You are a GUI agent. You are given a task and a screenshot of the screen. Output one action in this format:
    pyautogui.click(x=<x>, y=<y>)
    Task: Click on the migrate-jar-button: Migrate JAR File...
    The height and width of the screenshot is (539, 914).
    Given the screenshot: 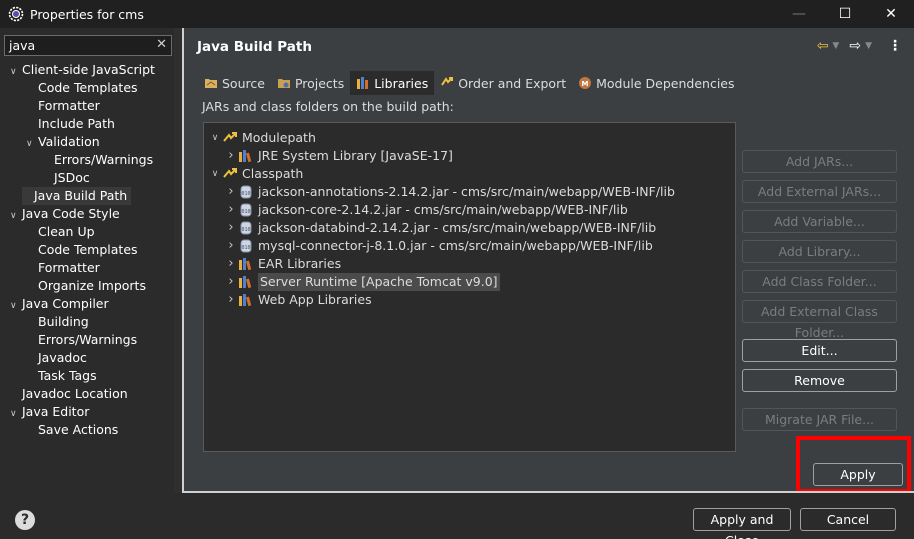 What is the action you would take?
    pyautogui.click(x=819, y=419)
    